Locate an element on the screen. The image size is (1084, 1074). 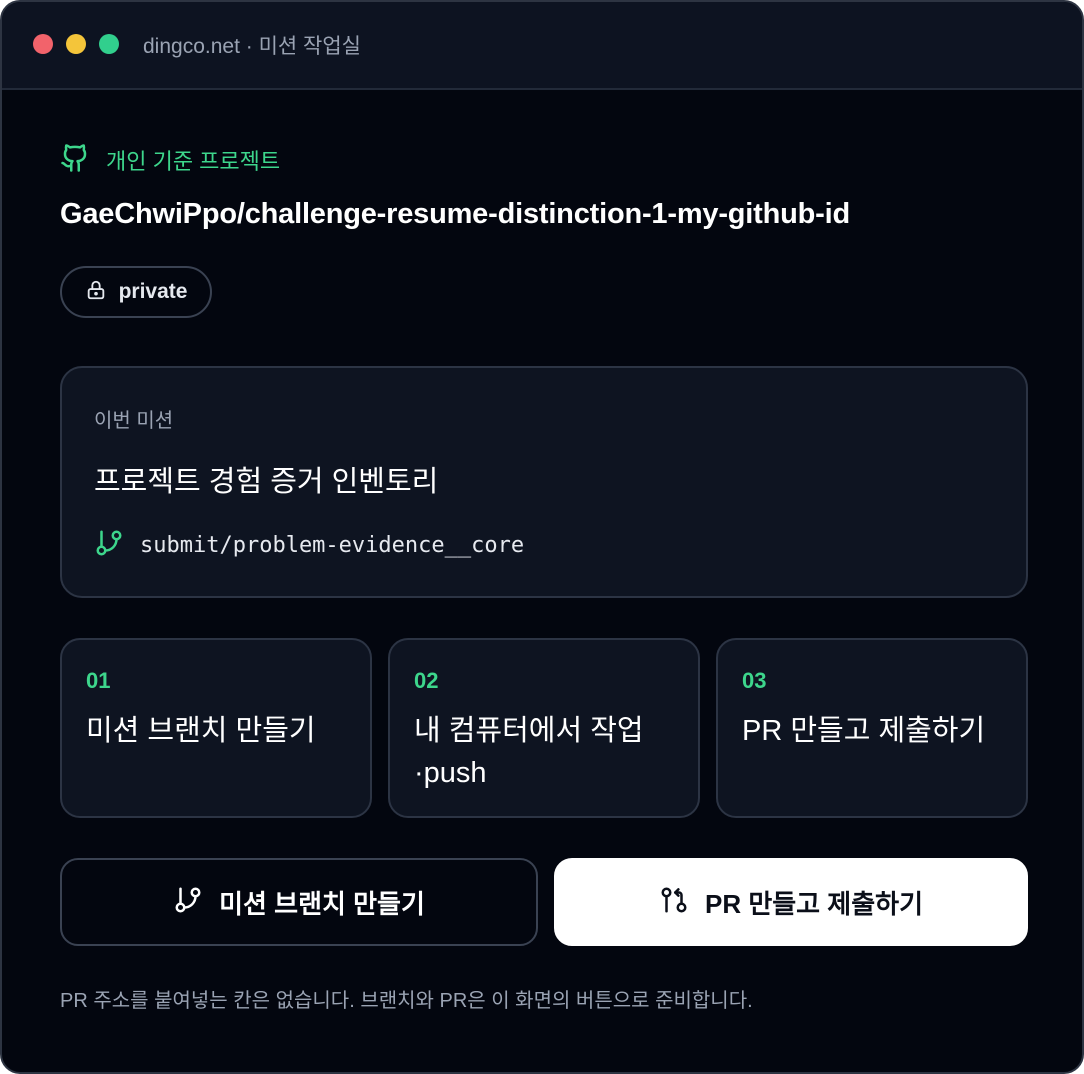
step-title: PR 만들고 제출하기 is located at coordinates (864, 731).